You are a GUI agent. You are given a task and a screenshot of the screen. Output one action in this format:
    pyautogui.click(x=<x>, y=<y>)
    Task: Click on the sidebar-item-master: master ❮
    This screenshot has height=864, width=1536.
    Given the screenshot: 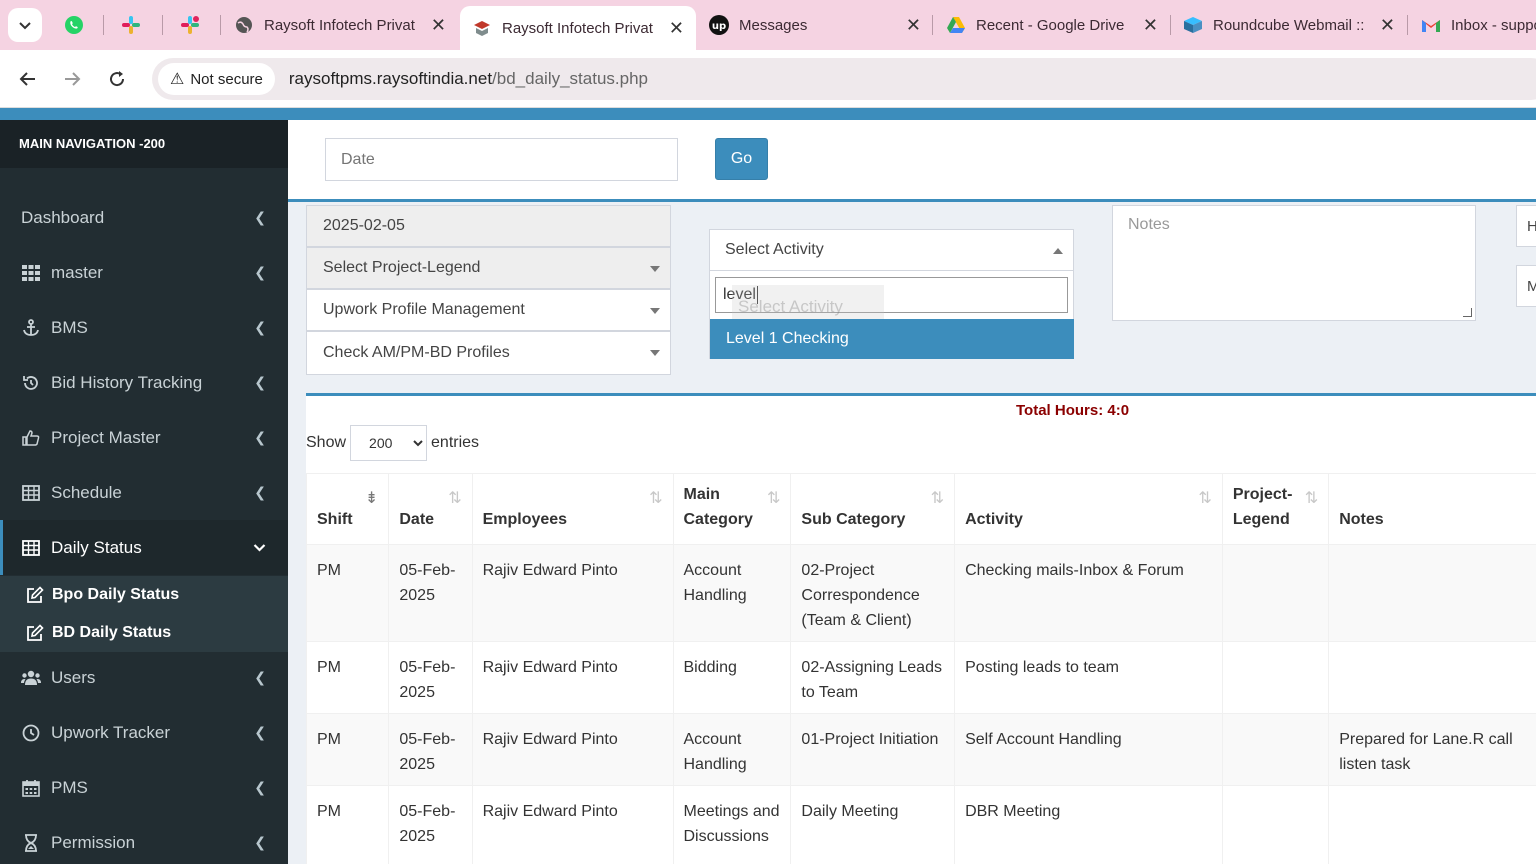 What is the action you would take?
    pyautogui.click(x=144, y=272)
    